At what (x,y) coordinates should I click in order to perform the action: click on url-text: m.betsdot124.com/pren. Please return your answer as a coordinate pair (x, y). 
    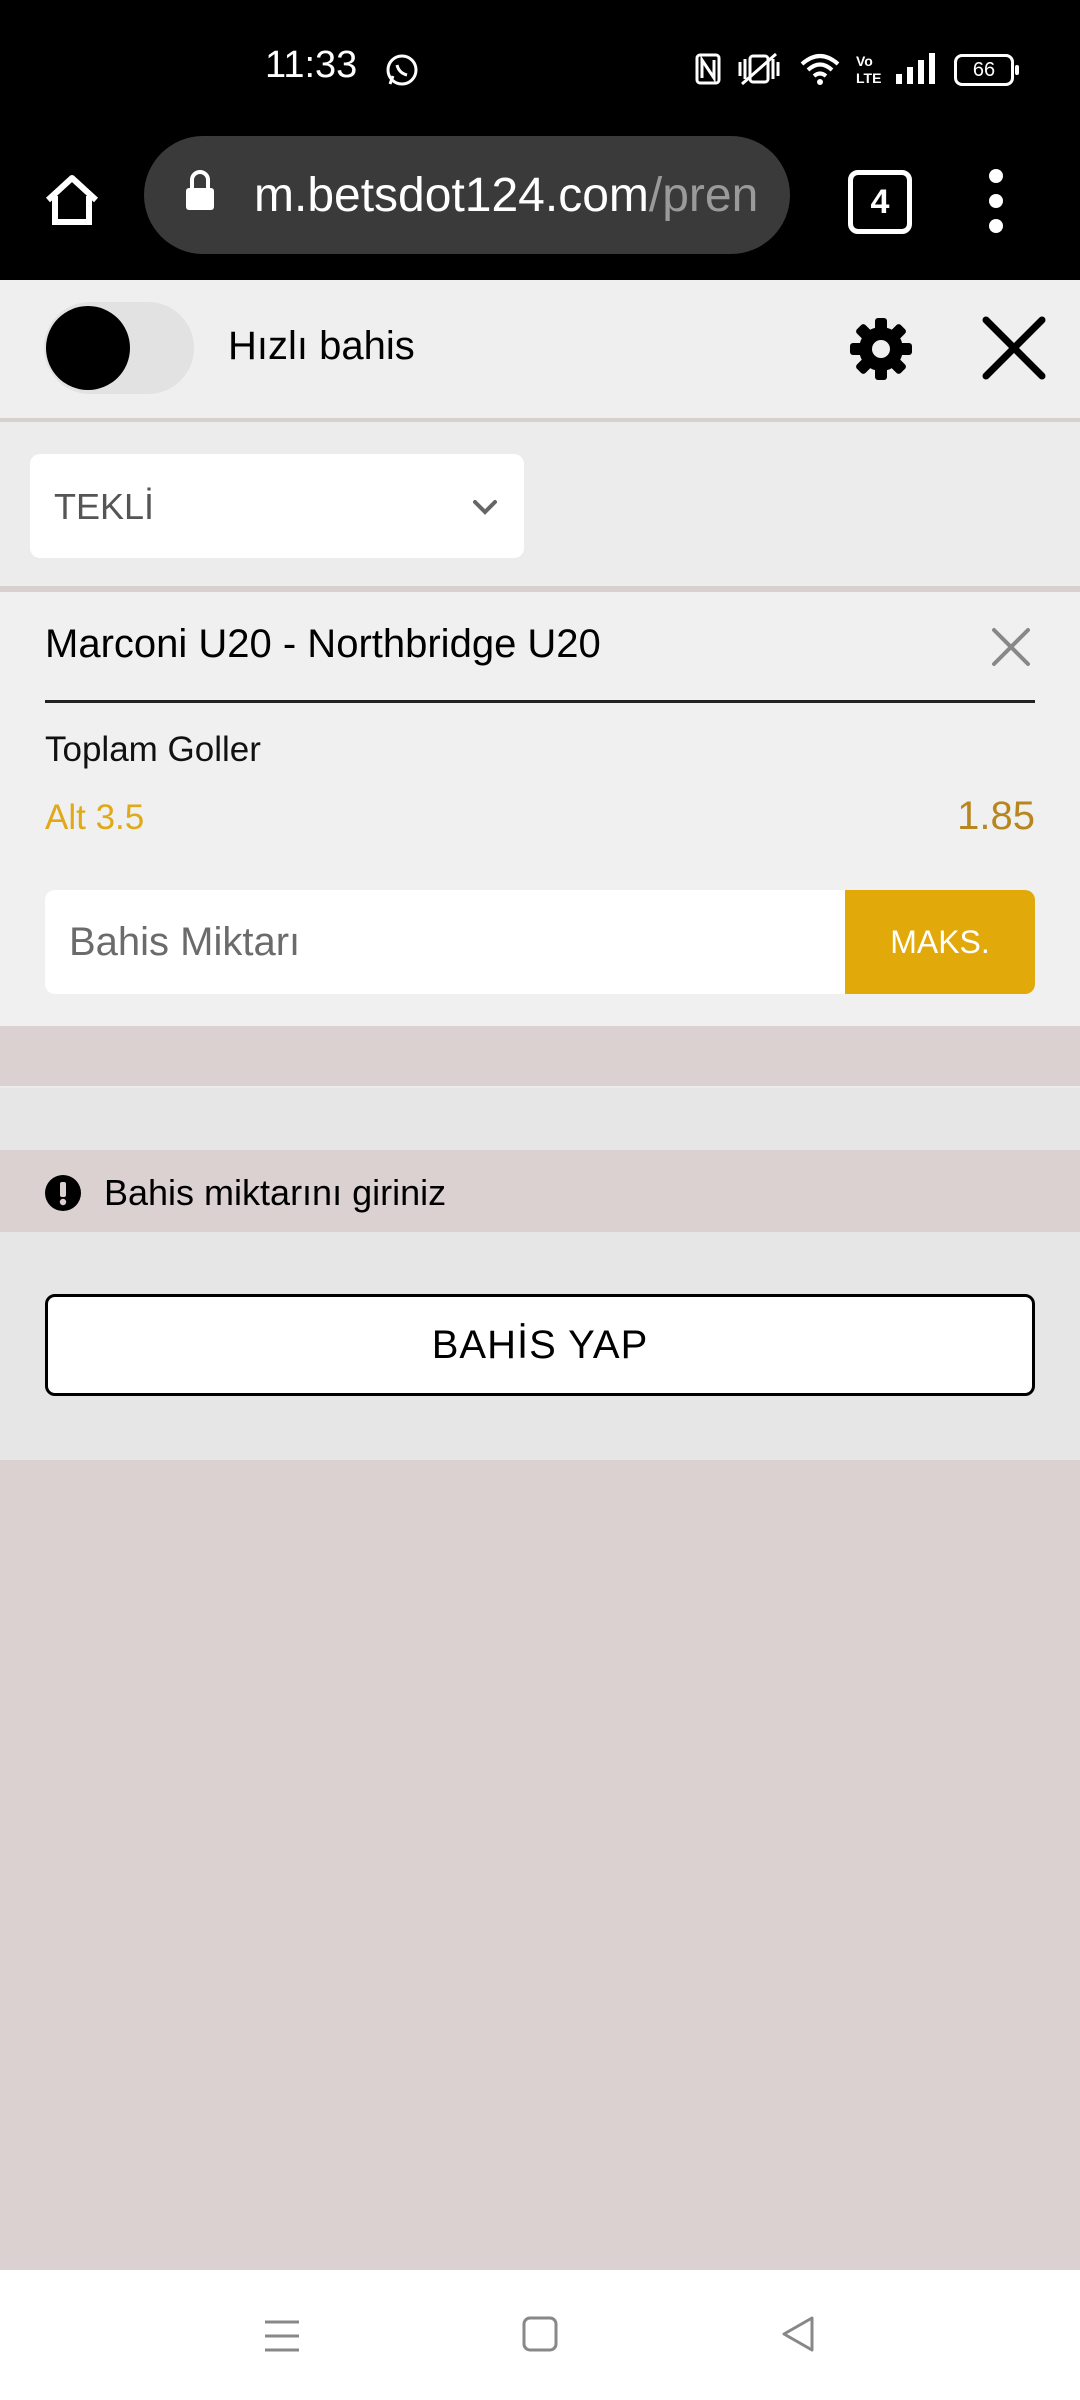
    Looking at the image, I should click on (514, 195).